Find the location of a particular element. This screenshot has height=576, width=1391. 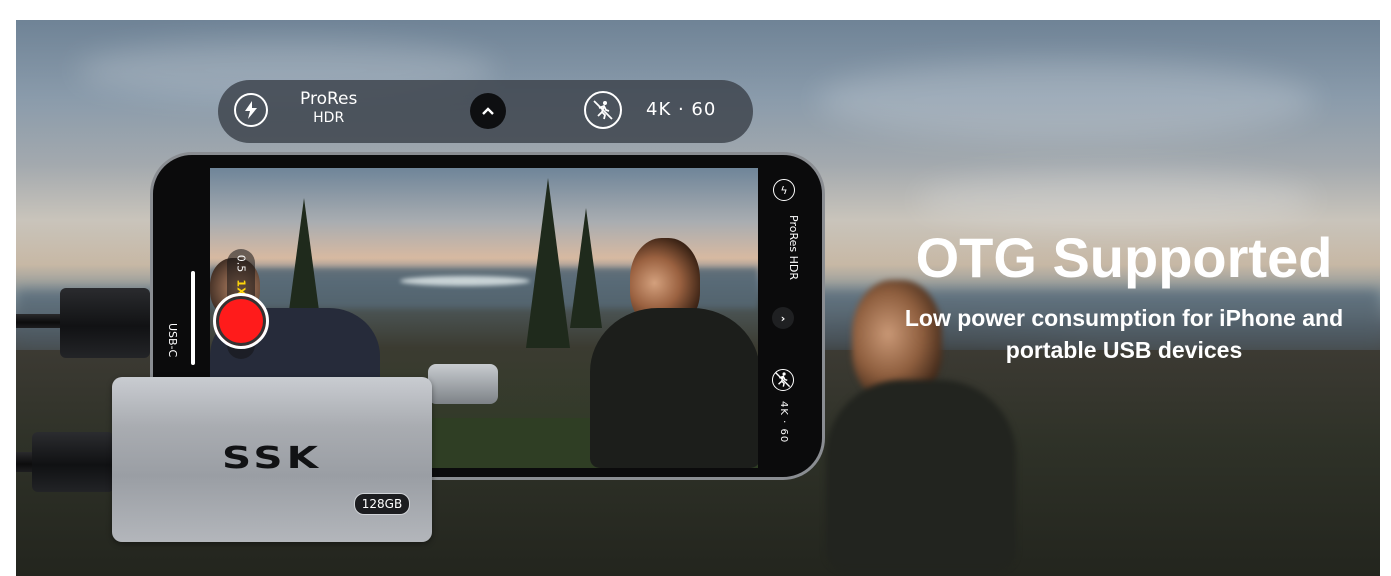

viewfinder-lake is located at coordinates (465, 281).